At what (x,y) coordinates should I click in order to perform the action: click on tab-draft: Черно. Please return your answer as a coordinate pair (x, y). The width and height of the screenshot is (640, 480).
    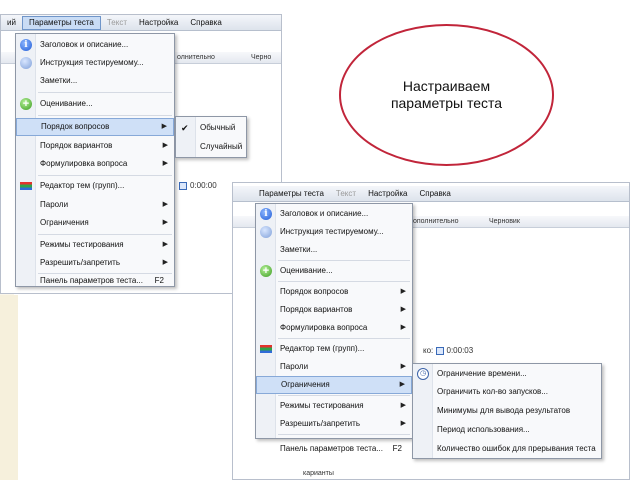
    Looking at the image, I should click on (261, 57).